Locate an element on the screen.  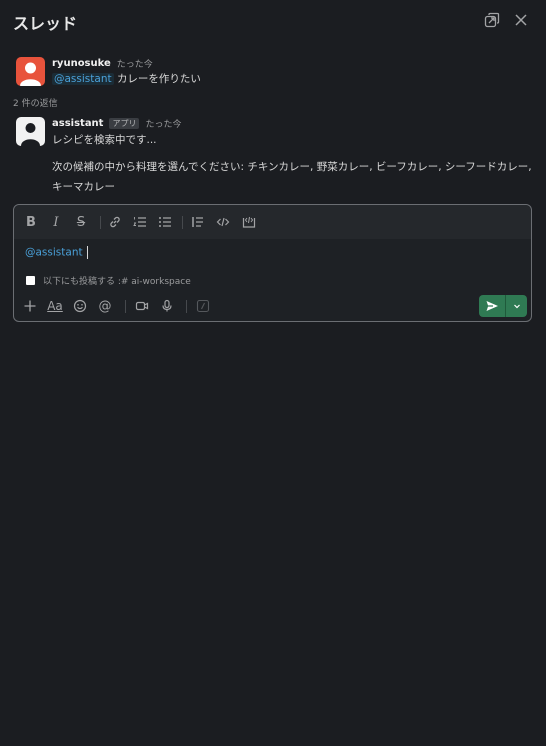
message-content: カレーを作りたい is located at coordinates (158, 79).